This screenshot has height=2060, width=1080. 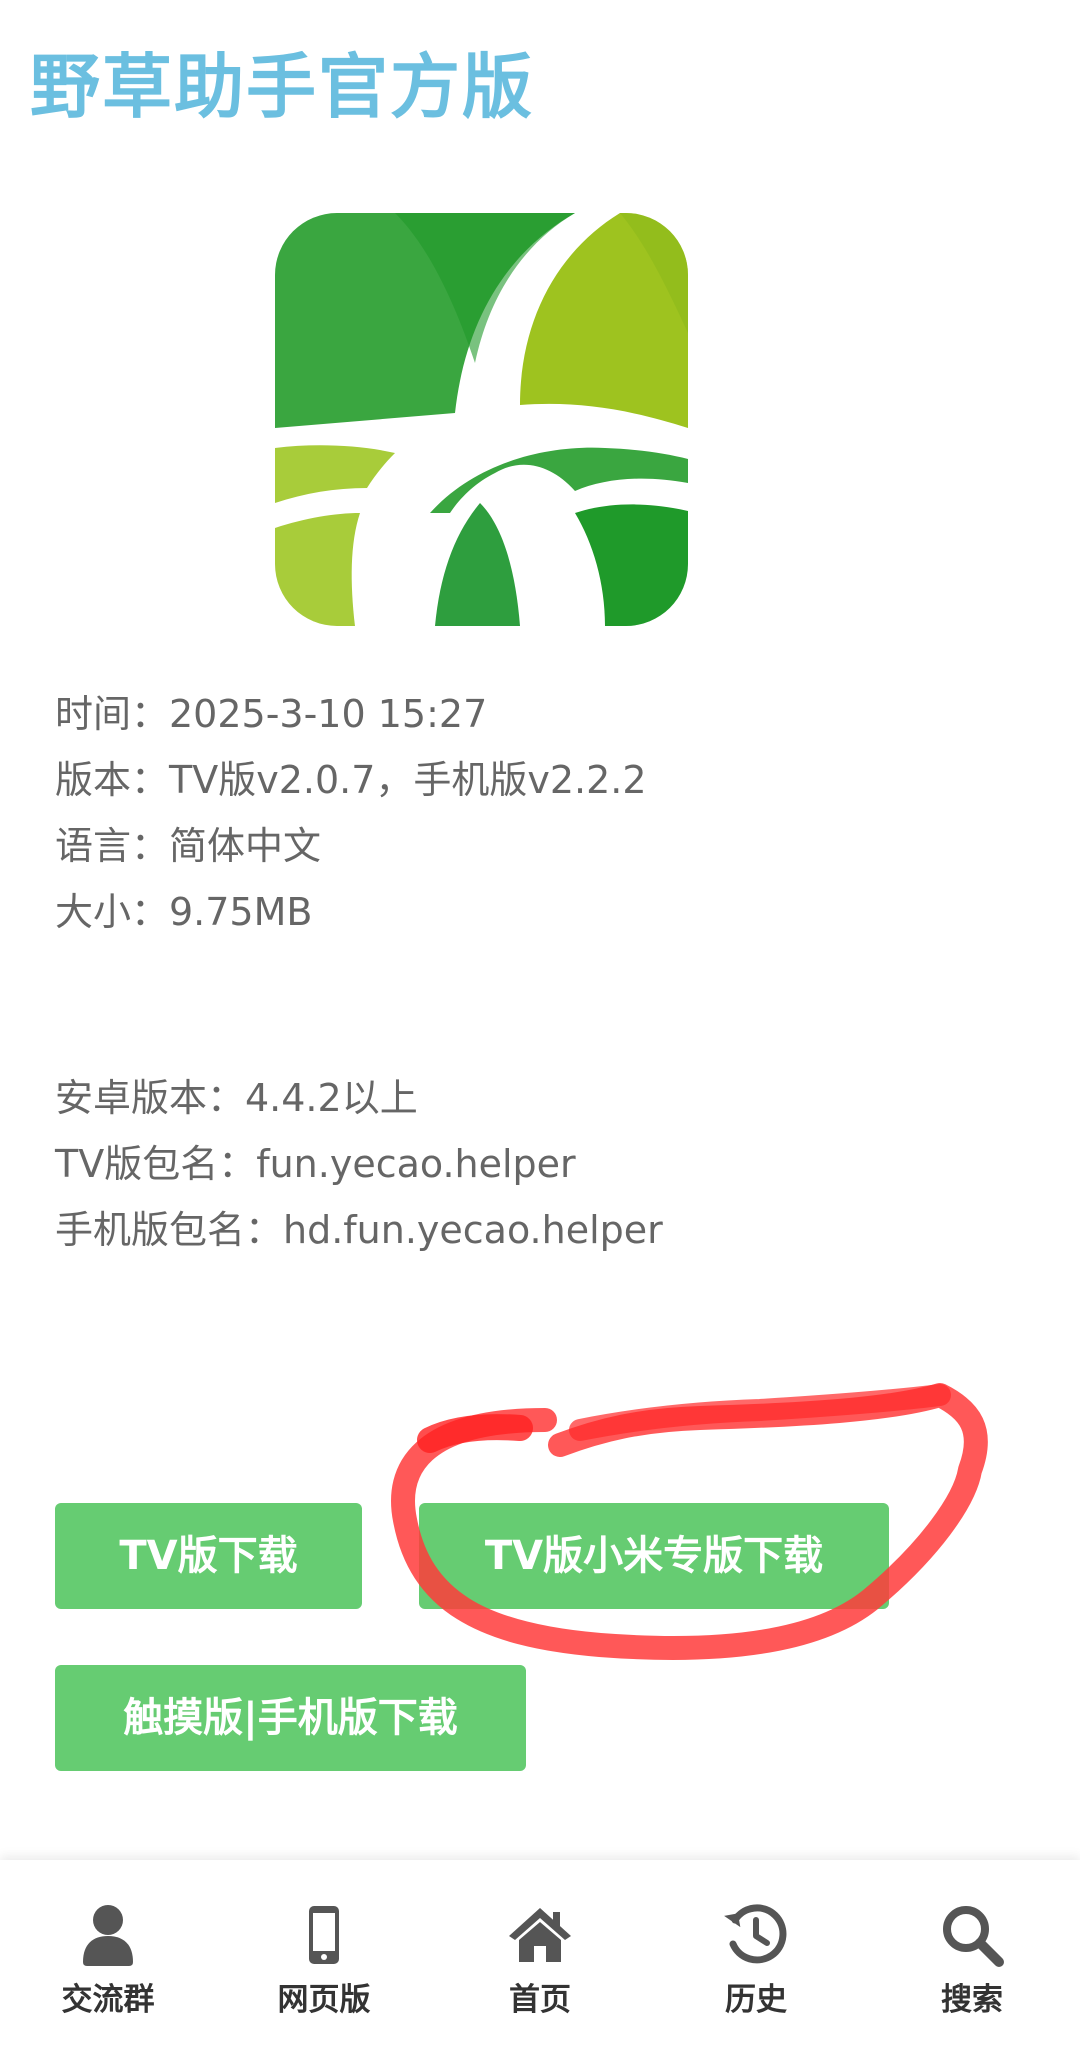 What do you see at coordinates (351, 780) in the screenshot?
I see `info-version: 版本：TV版v2.0.7，手机版v2.2.2` at bounding box center [351, 780].